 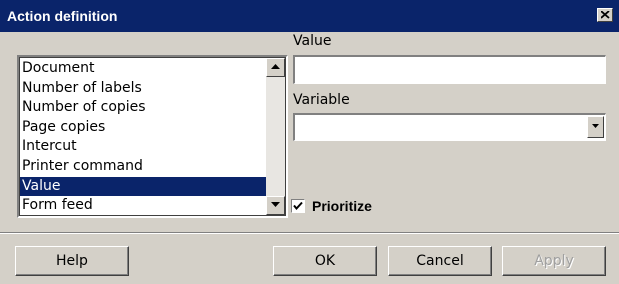 What do you see at coordinates (62, 16) in the screenshot?
I see `dialog-title: Action definition` at bounding box center [62, 16].